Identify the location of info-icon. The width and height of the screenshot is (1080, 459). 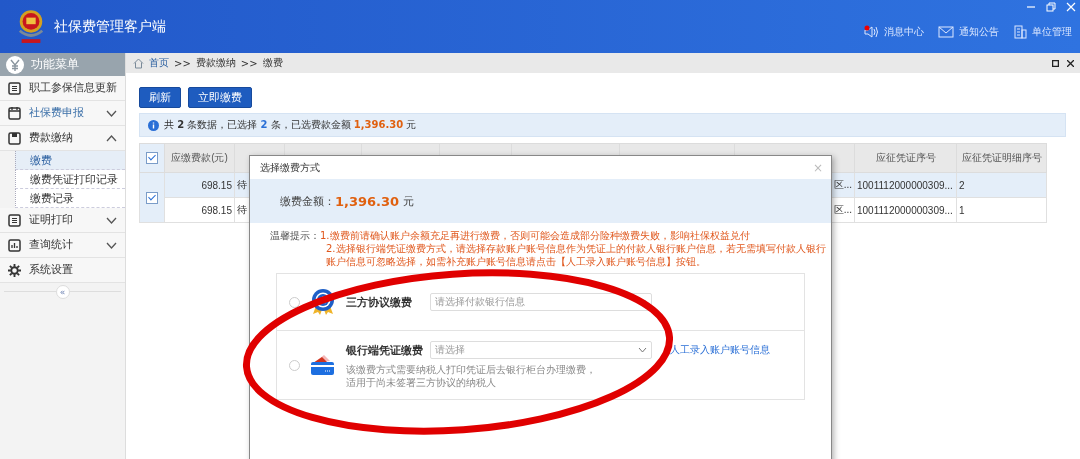
(153, 125).